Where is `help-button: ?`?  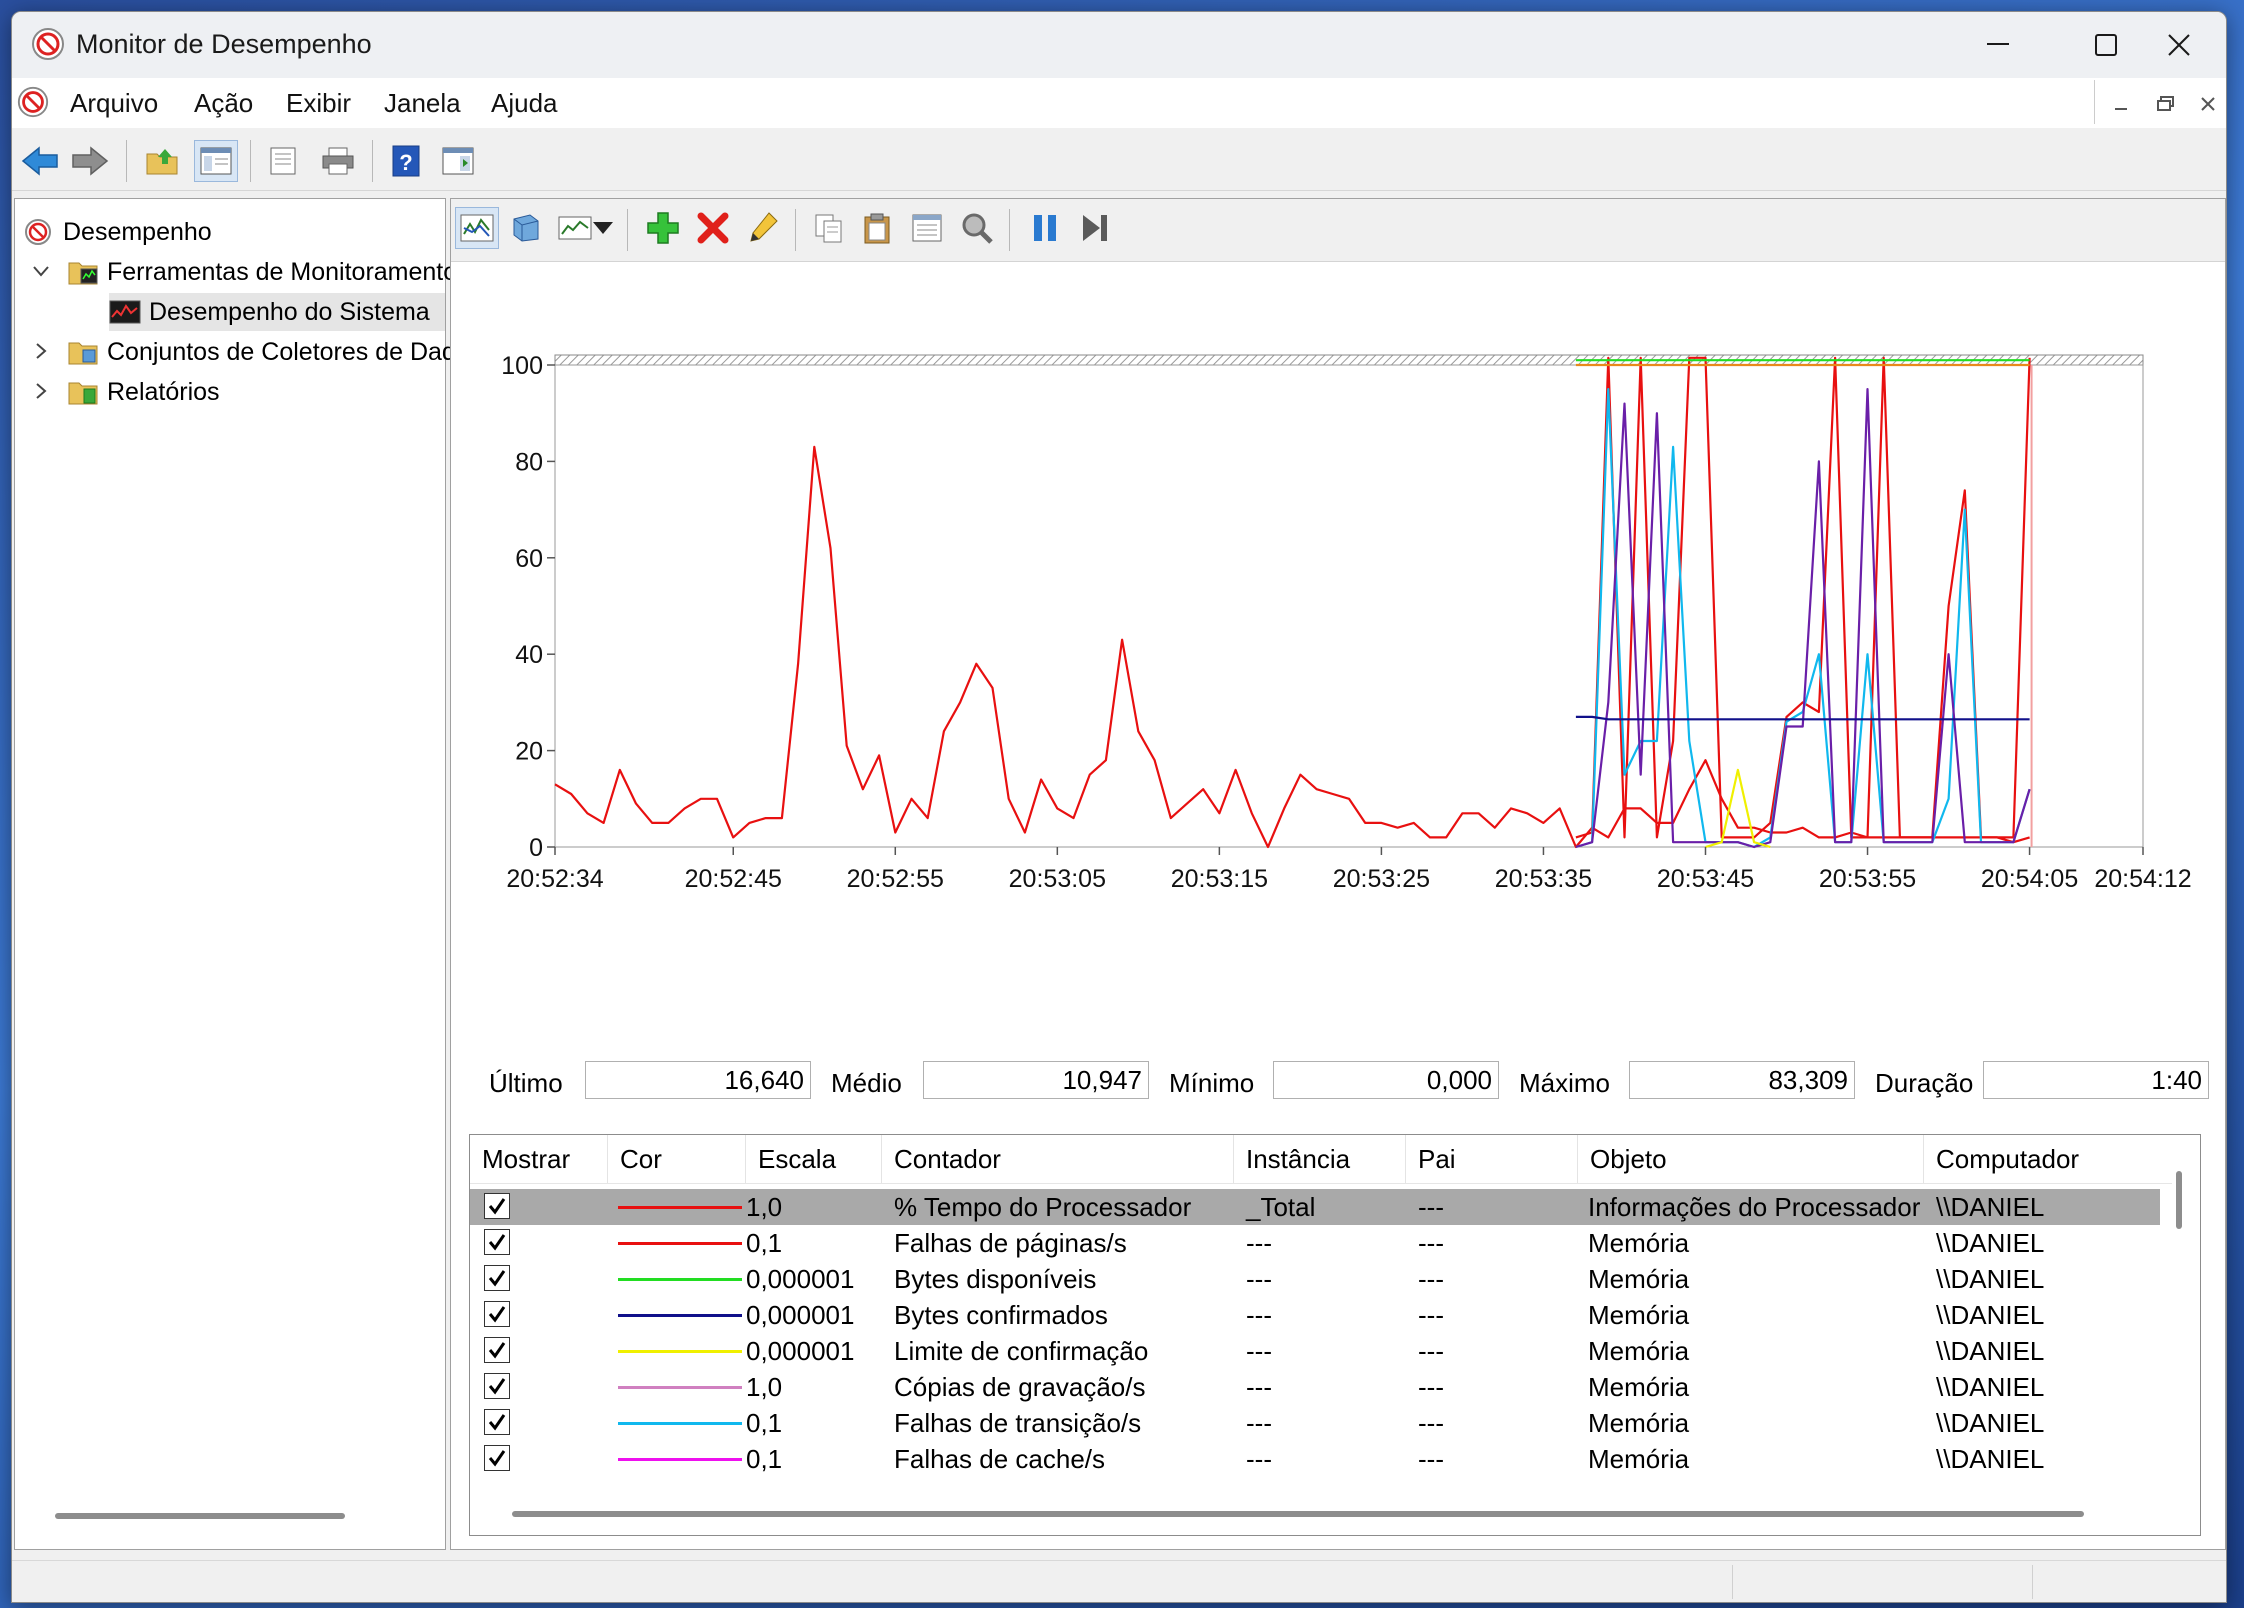
help-button: ? is located at coordinates (406, 161).